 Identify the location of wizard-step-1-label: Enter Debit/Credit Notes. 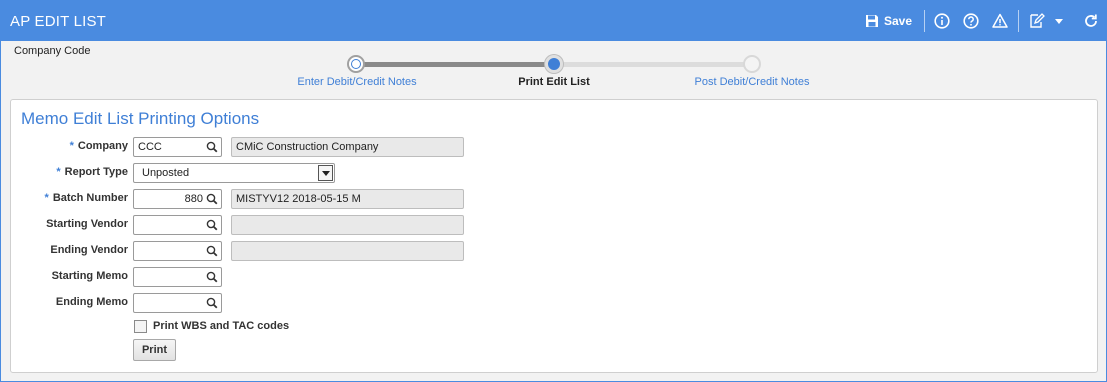
(356, 82).